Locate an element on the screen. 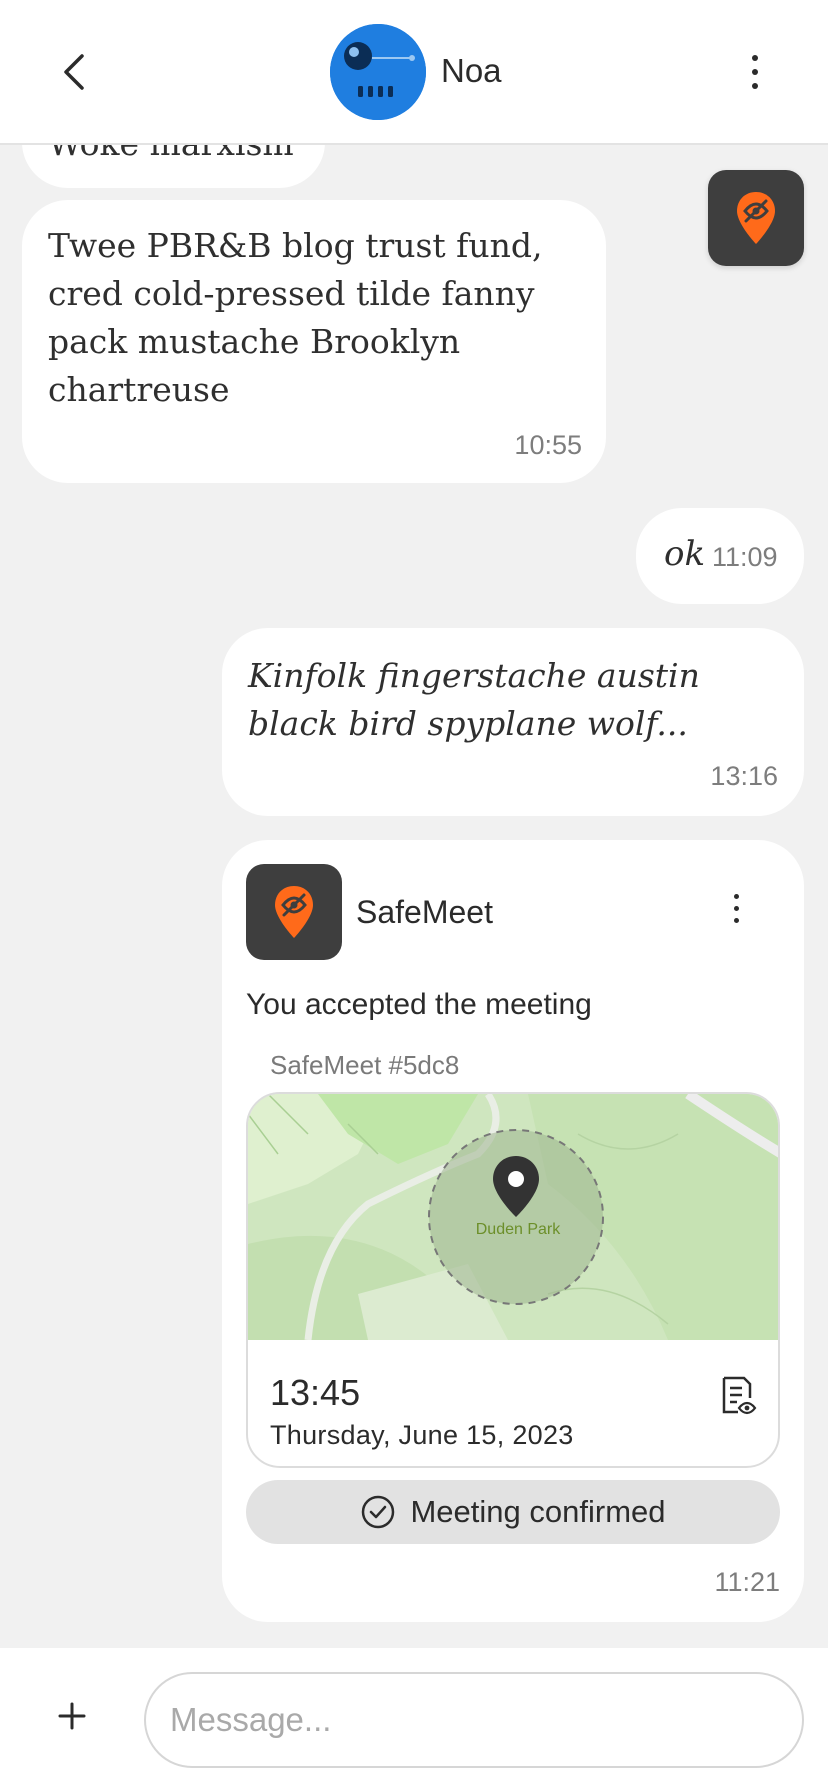 The height and width of the screenshot is (1792, 828). meeting-card: Duden Park 13:45 Thursday, June 15, 2023 is located at coordinates (513, 1280).